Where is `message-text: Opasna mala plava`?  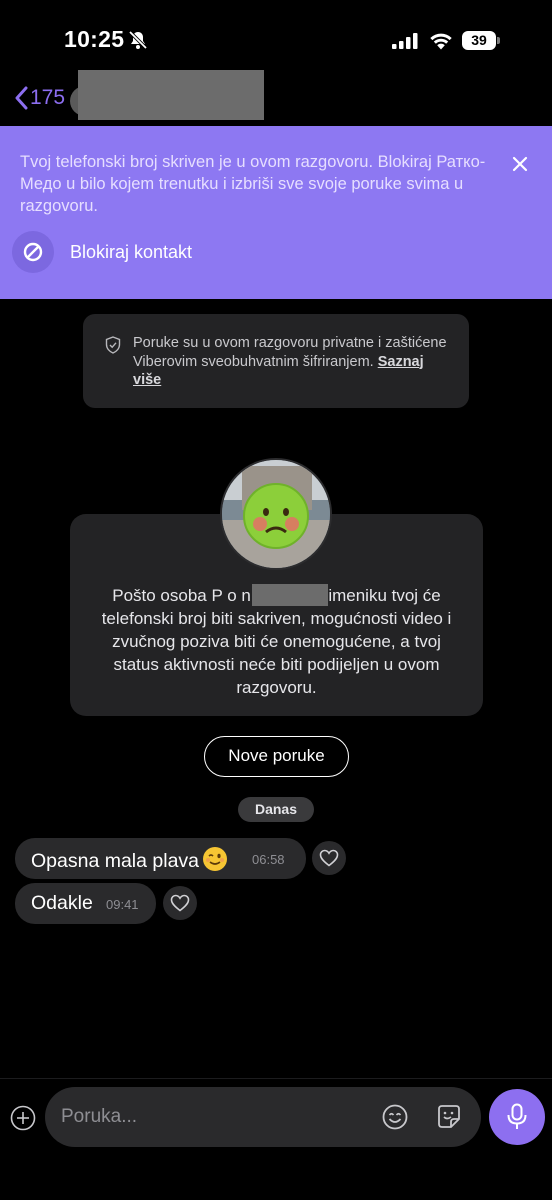 message-text: Opasna mala plava is located at coordinates (129, 860).